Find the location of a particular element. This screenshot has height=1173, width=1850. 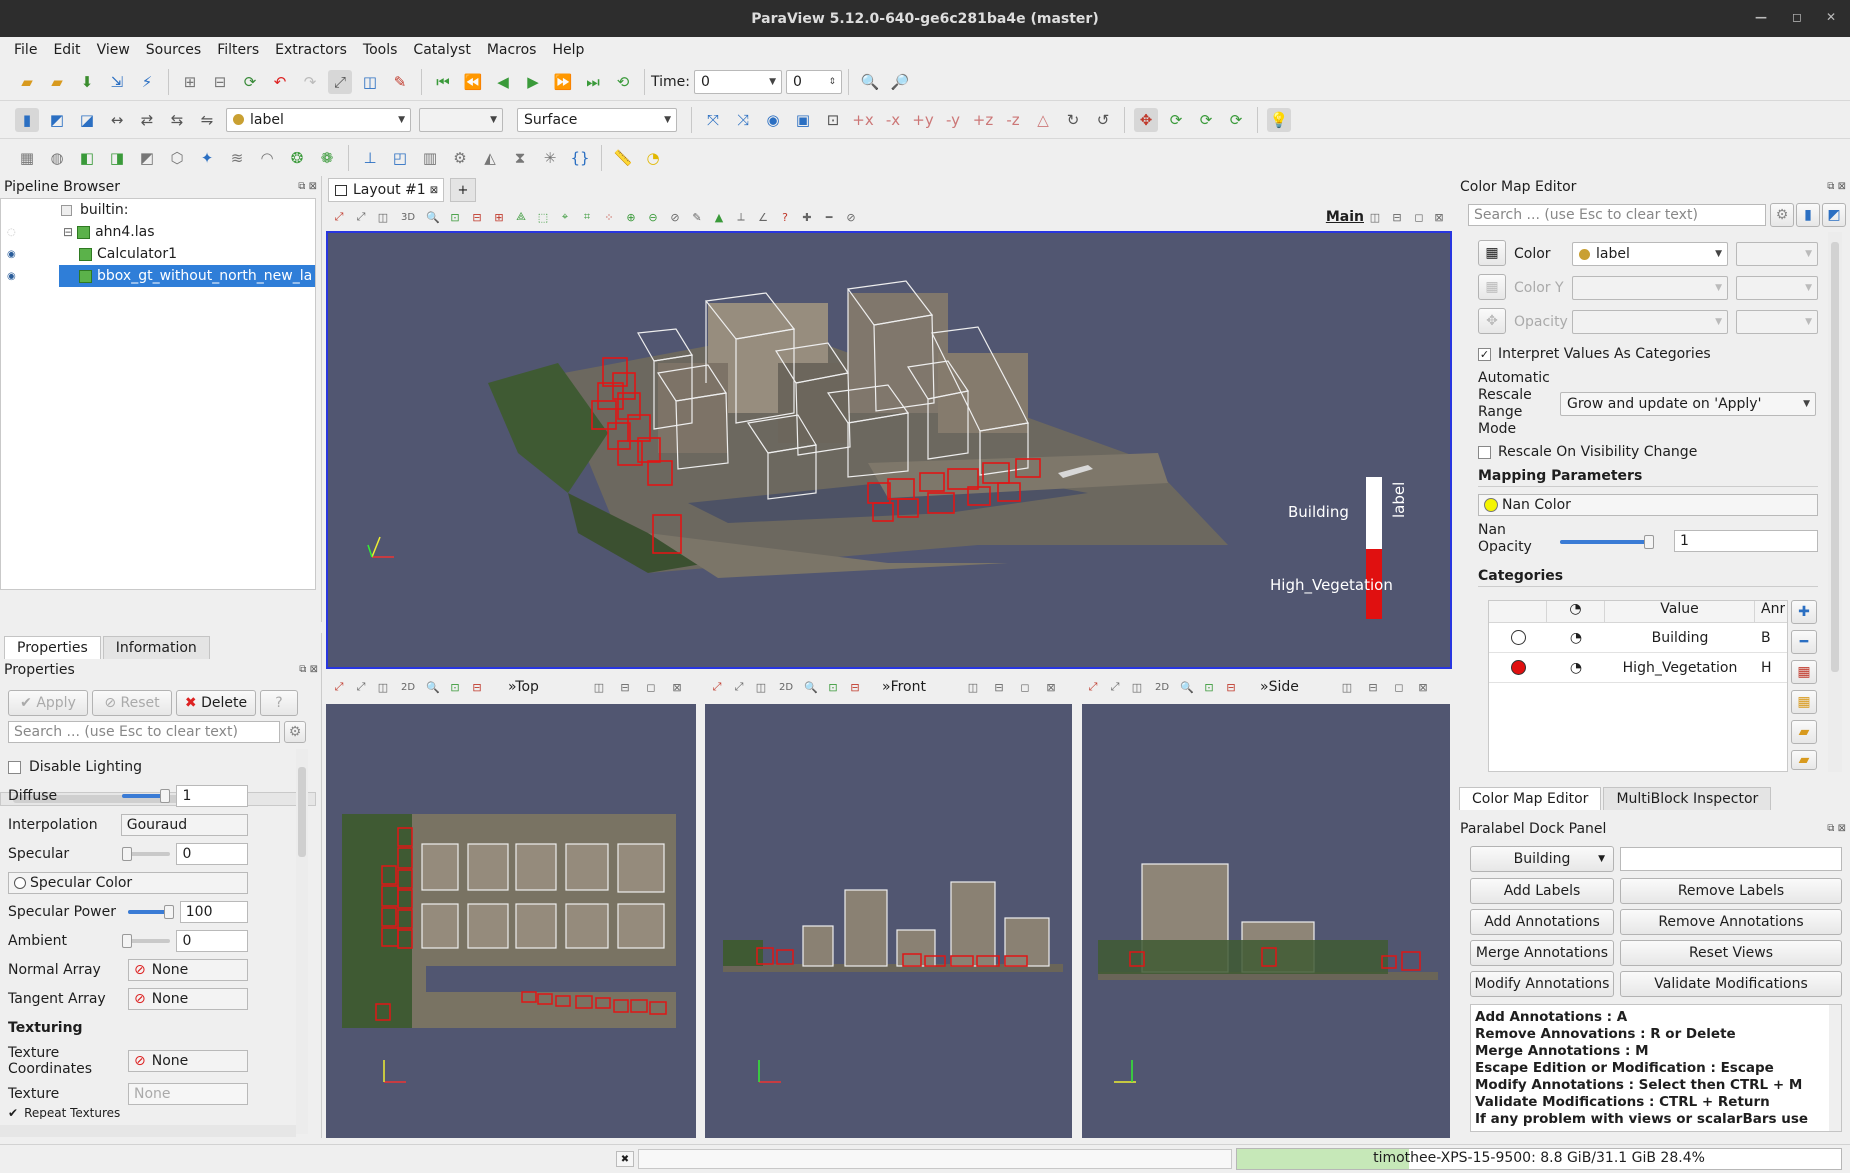

spreadsheet-find-icon: 🔎 is located at coordinates (900, 82).